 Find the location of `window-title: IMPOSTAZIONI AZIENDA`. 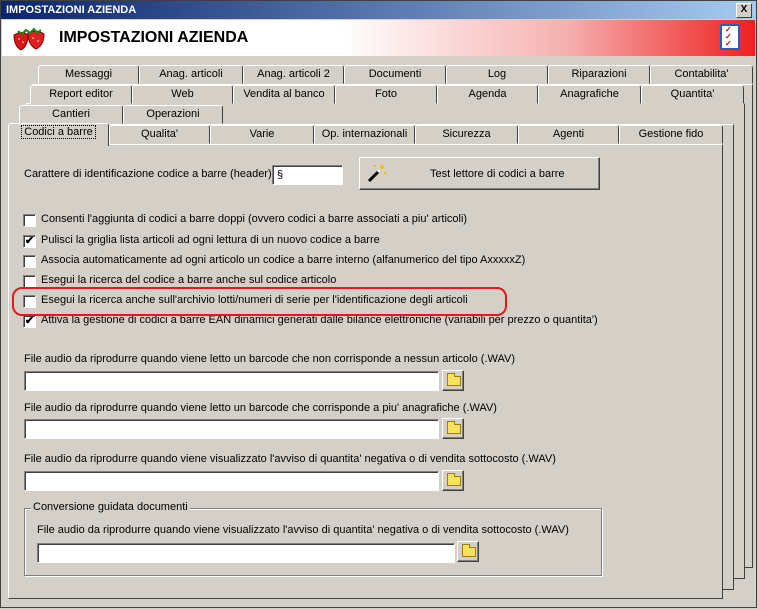

window-title: IMPOSTAZIONI AZIENDA is located at coordinates (71, 10).